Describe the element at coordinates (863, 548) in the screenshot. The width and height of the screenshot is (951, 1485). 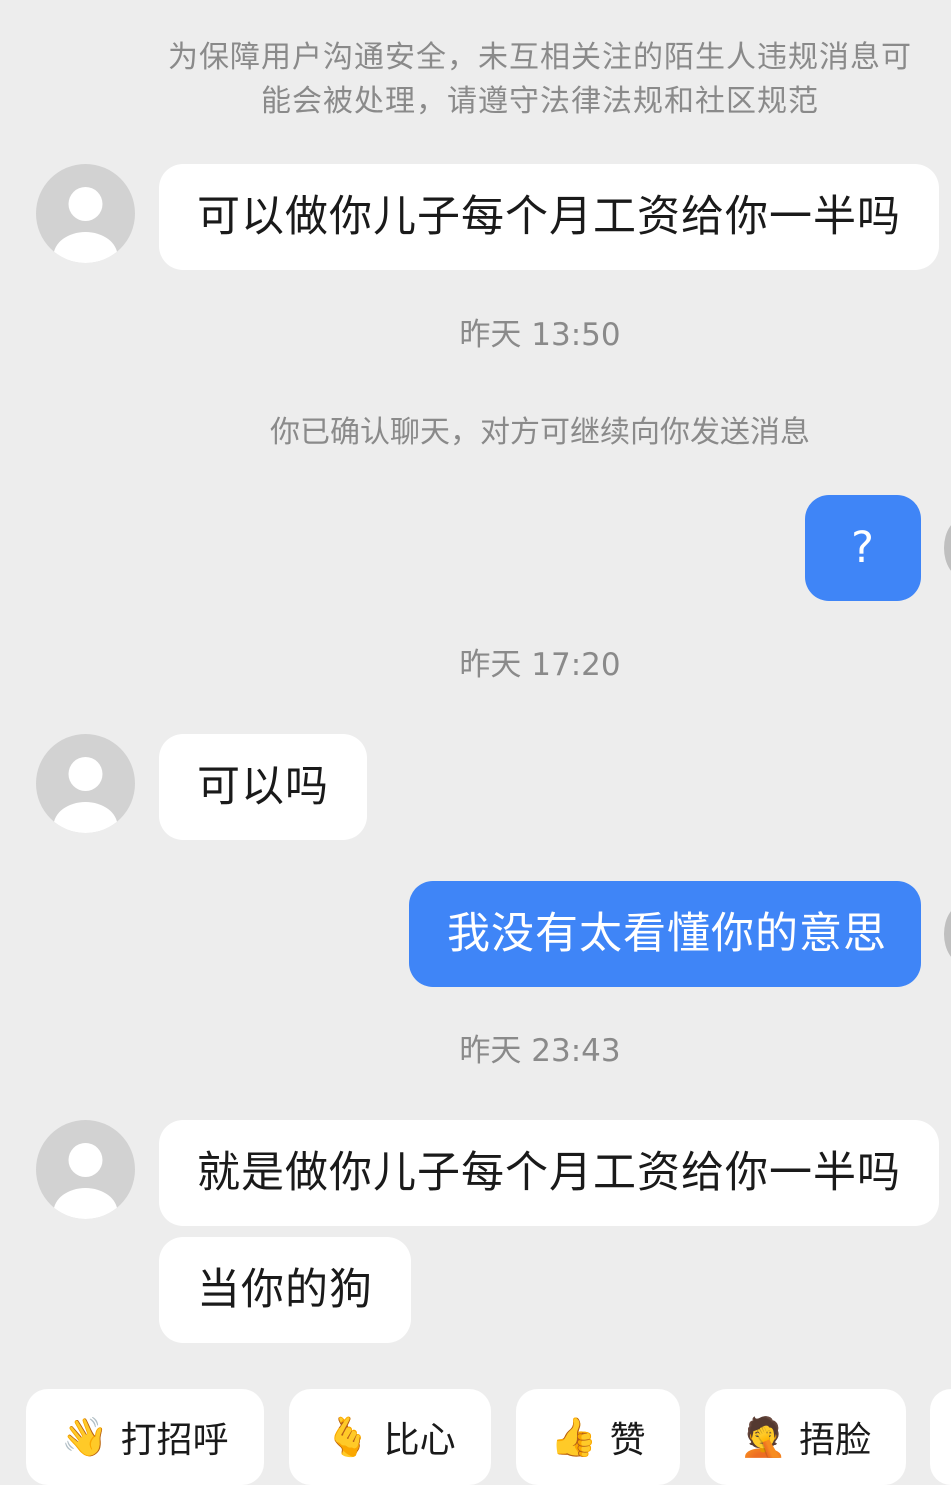
I see `outgoing-message-bubble: ?` at that location.